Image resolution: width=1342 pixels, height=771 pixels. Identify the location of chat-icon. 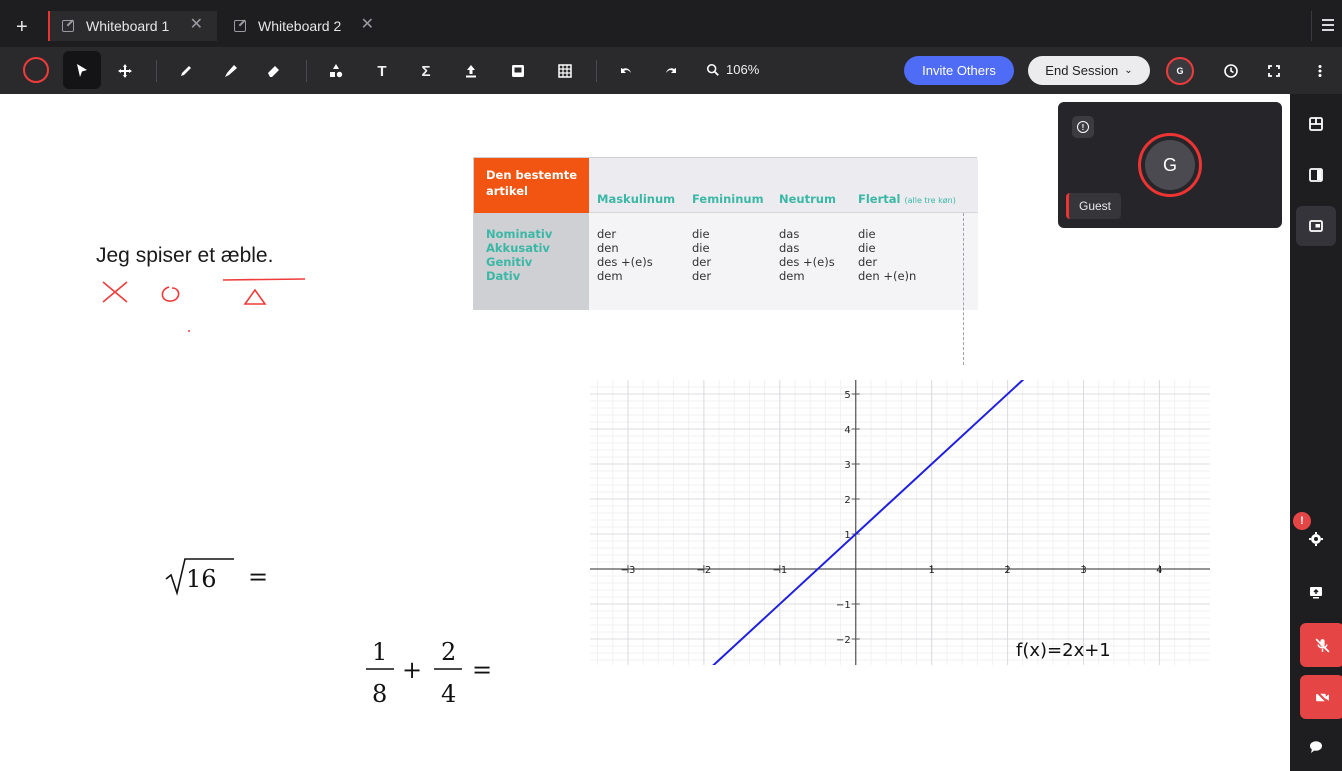
(1316, 747).